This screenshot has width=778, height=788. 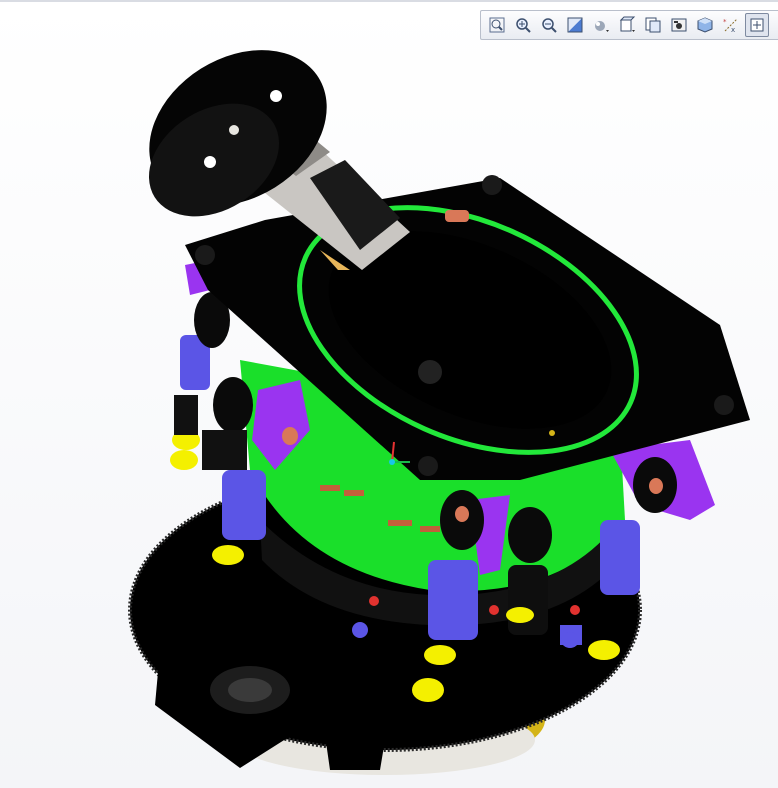 I want to click on view-toolbar: * x, so click(x=629, y=25).